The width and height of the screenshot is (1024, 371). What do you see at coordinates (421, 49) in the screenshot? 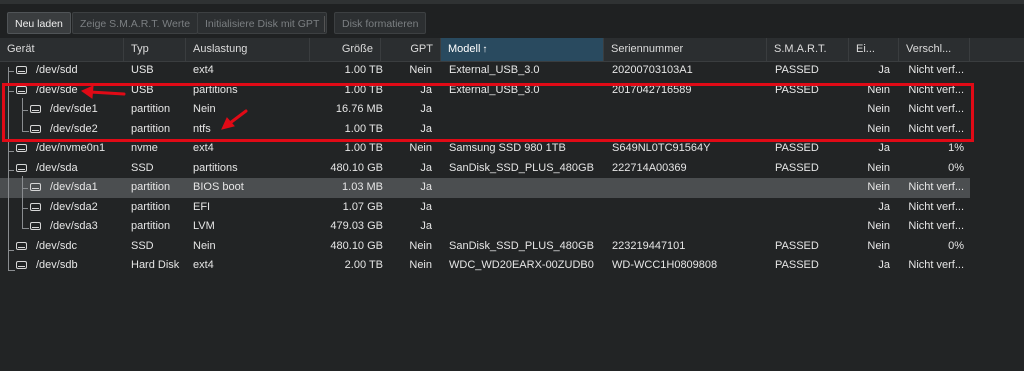
I see `col-header-gpt-label: GPT` at bounding box center [421, 49].